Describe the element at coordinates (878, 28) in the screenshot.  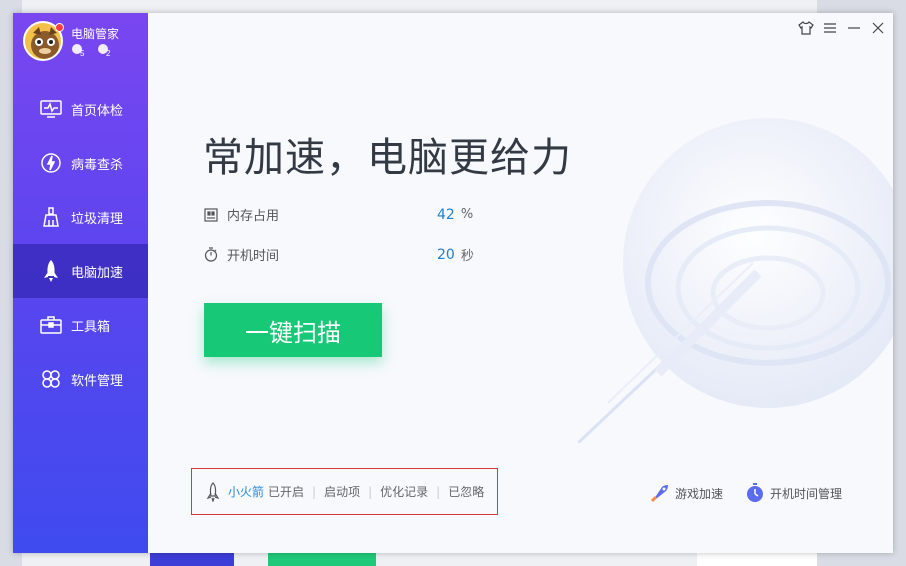
I see `close-icon` at that location.